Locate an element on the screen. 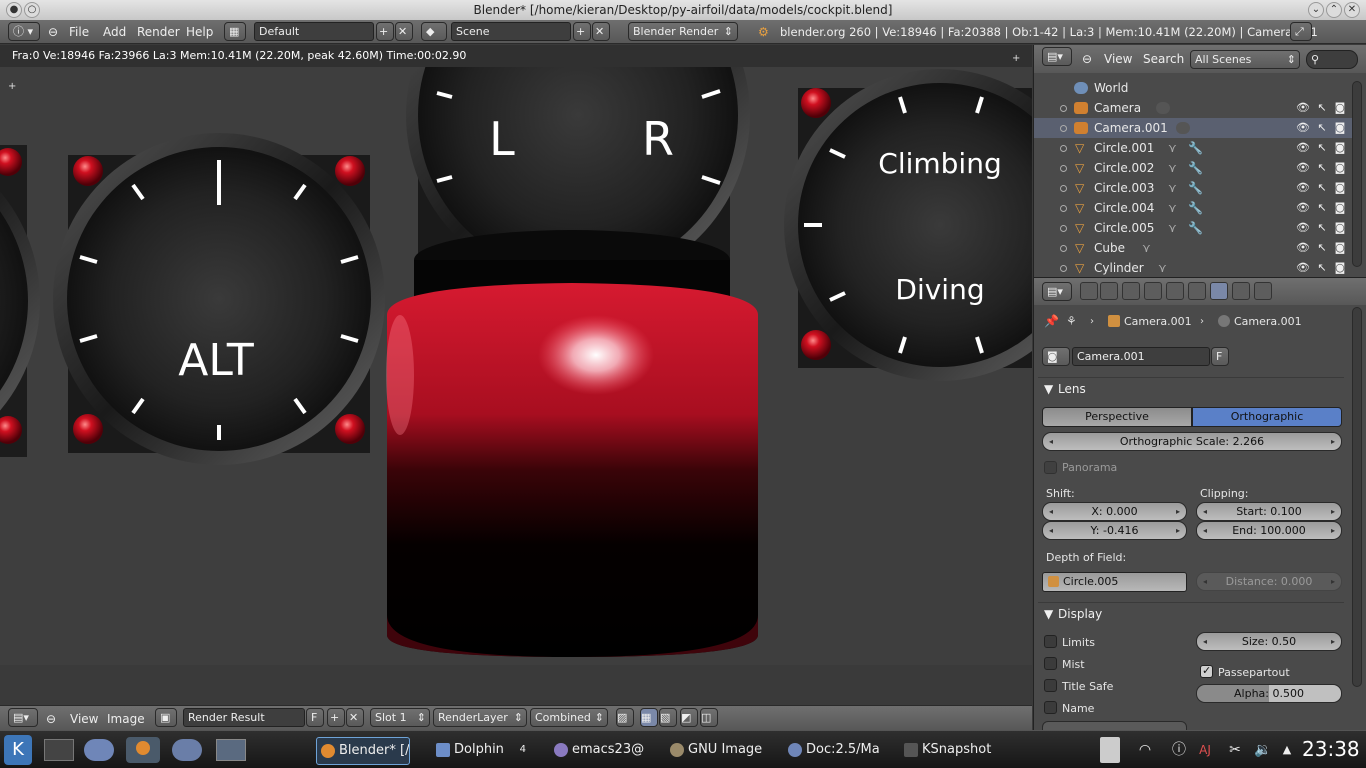 Image resolution: width=1366 pixels, height=768 pixels. mist-checkbox is located at coordinates (1050, 663).